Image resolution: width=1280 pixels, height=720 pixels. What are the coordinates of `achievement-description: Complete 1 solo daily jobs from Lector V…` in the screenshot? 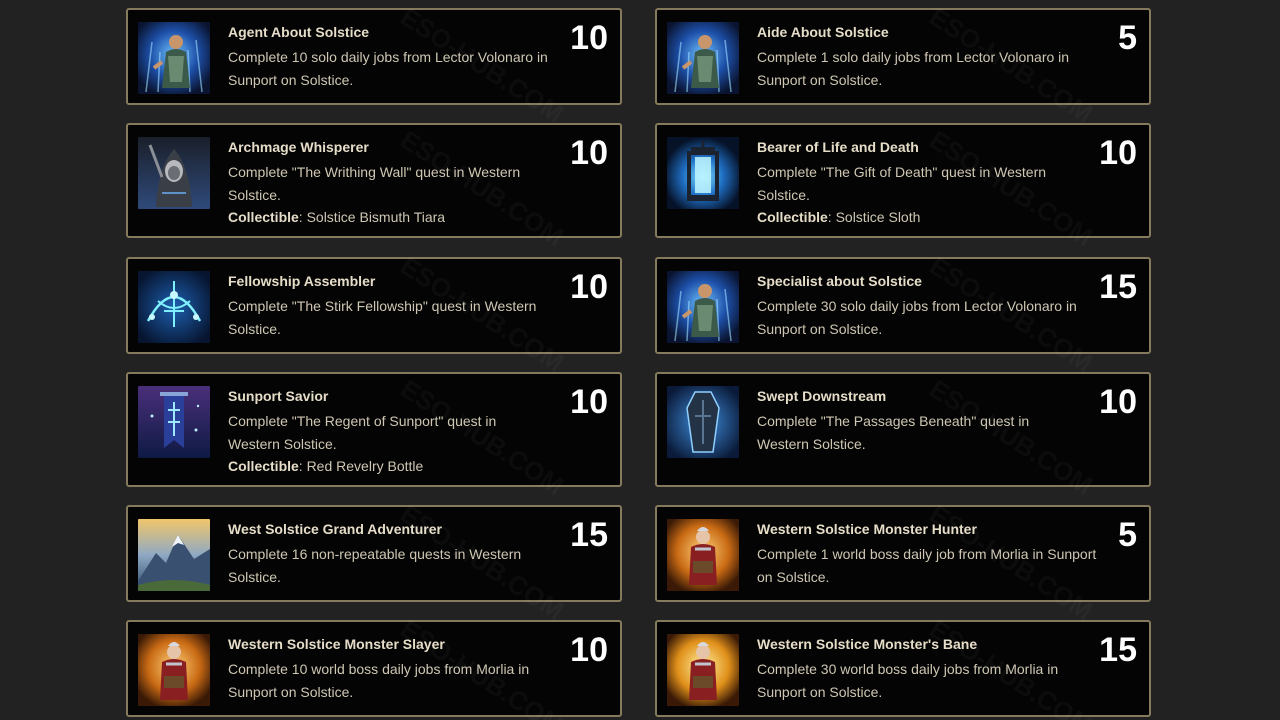 It's located at (913, 68).